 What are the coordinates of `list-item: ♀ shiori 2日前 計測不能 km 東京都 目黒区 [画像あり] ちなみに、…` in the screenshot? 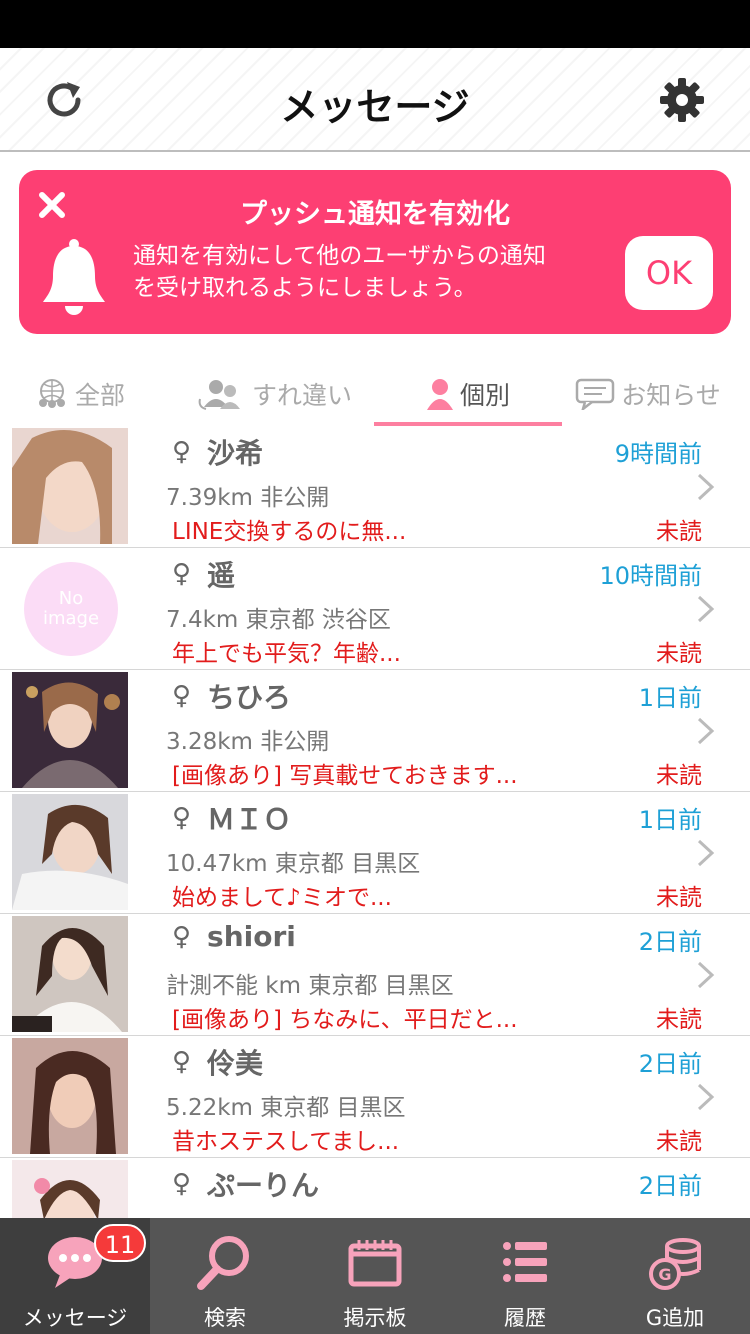 It's located at (375, 975).